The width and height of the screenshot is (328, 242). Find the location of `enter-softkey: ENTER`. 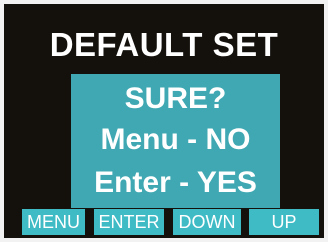

enter-softkey: ENTER is located at coordinates (129, 222).